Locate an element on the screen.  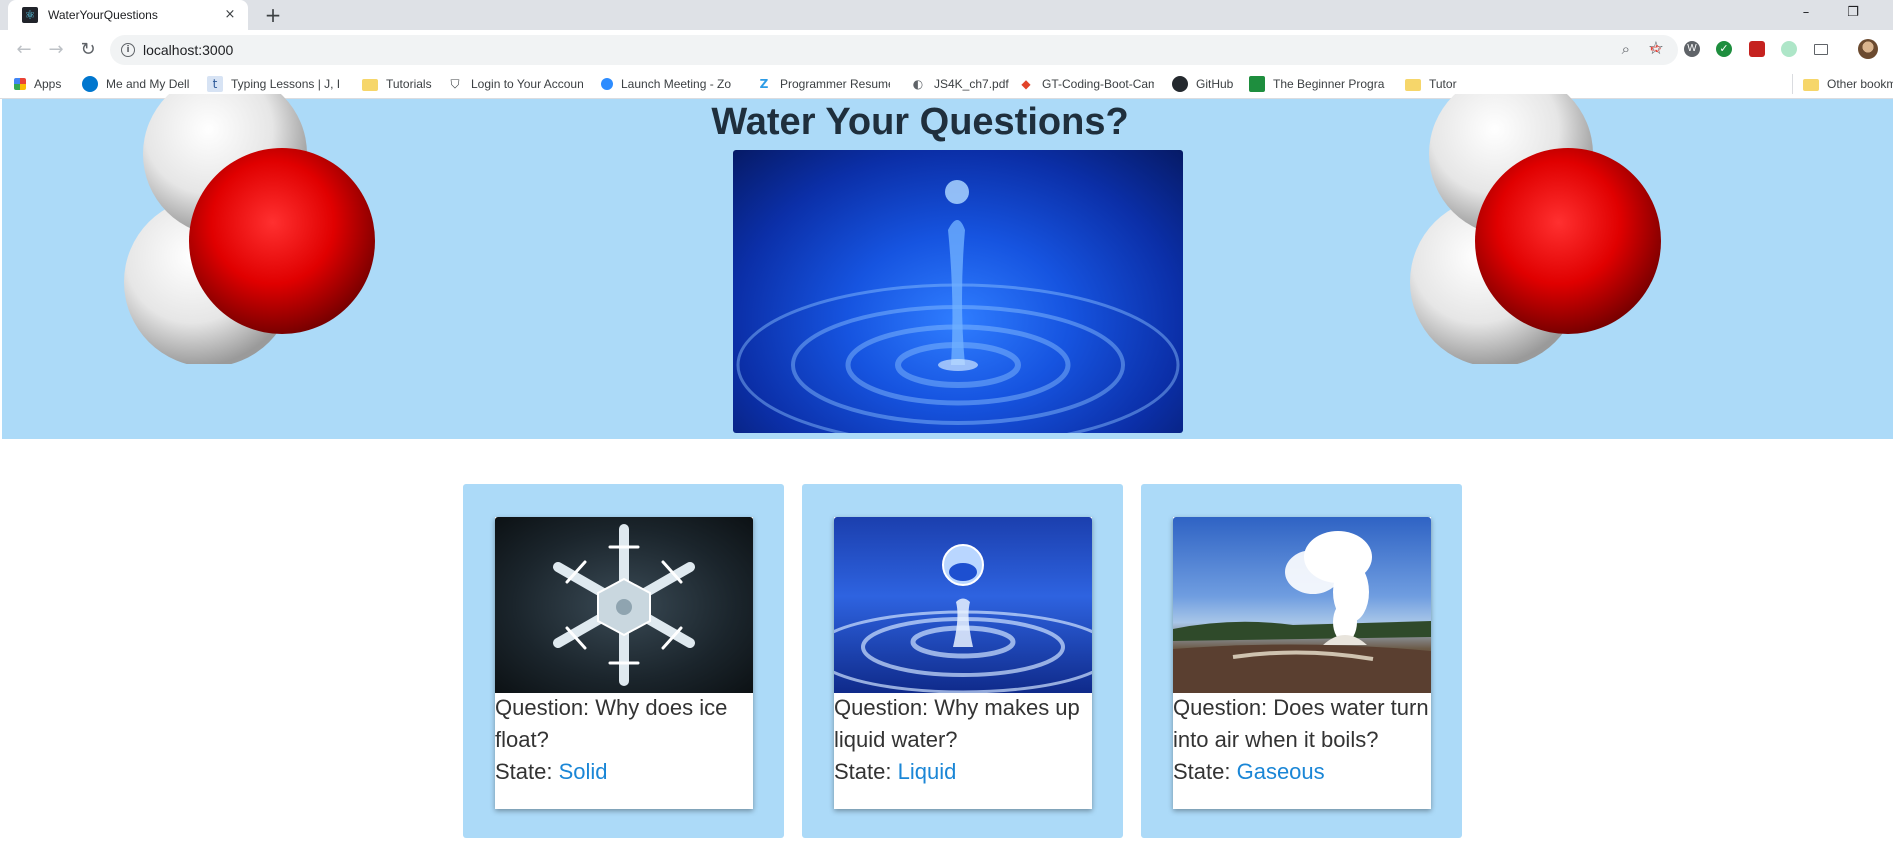
zoom-icon: ⌕ is located at coordinates (1626, 49).